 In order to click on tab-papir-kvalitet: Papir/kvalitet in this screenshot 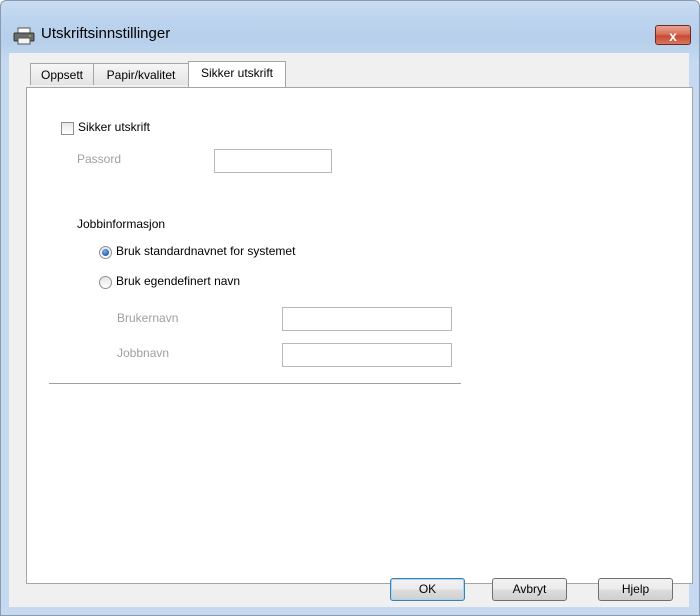, I will do `click(141, 74)`.